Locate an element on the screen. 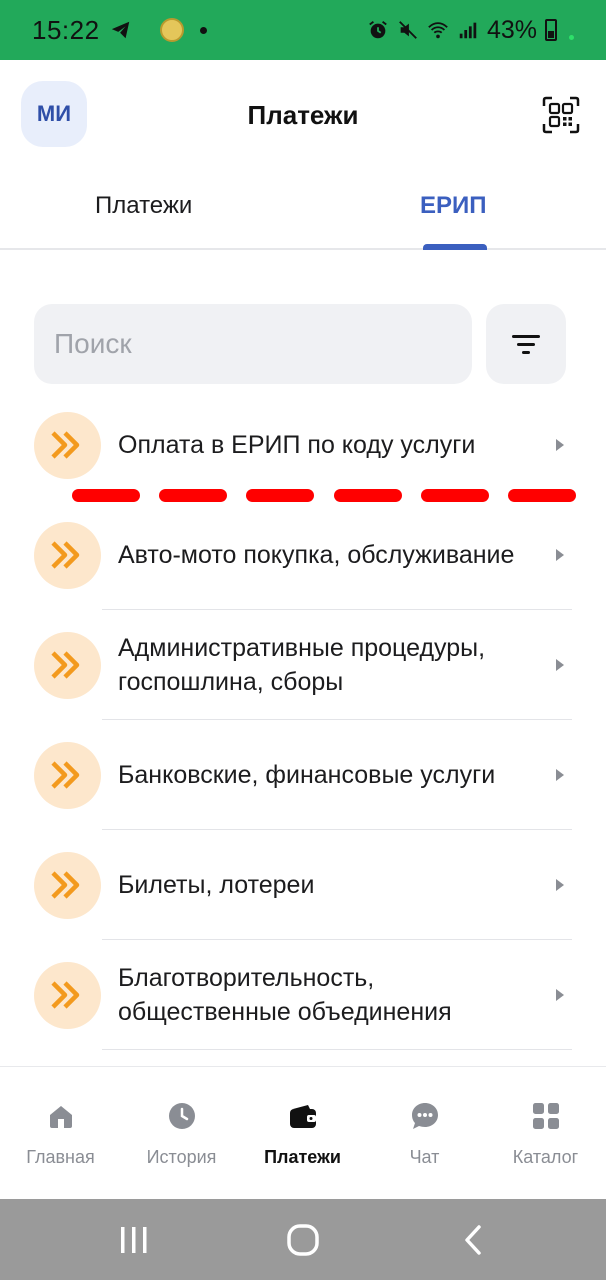 Image resolution: width=606 pixels, height=1280 pixels. tab-payments: Платежи is located at coordinates (143, 206).